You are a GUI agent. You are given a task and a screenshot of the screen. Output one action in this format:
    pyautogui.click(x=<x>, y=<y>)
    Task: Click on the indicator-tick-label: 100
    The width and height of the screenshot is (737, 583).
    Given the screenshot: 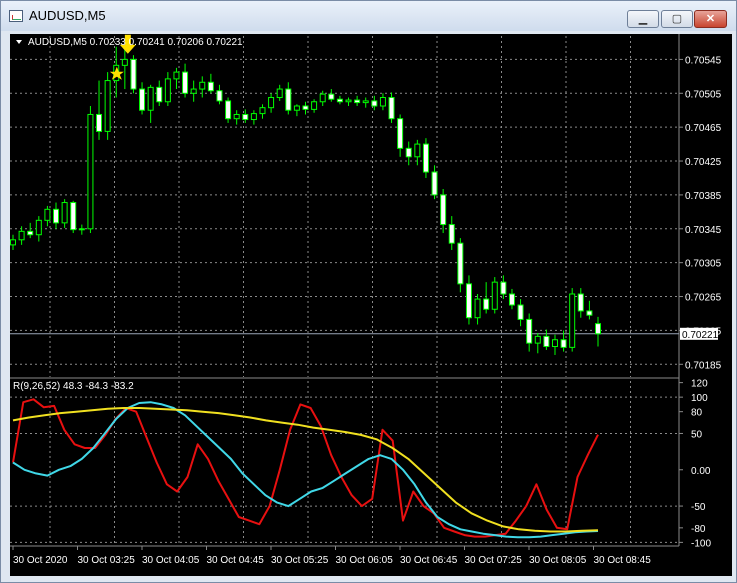 What is the action you would take?
    pyautogui.click(x=699, y=398)
    